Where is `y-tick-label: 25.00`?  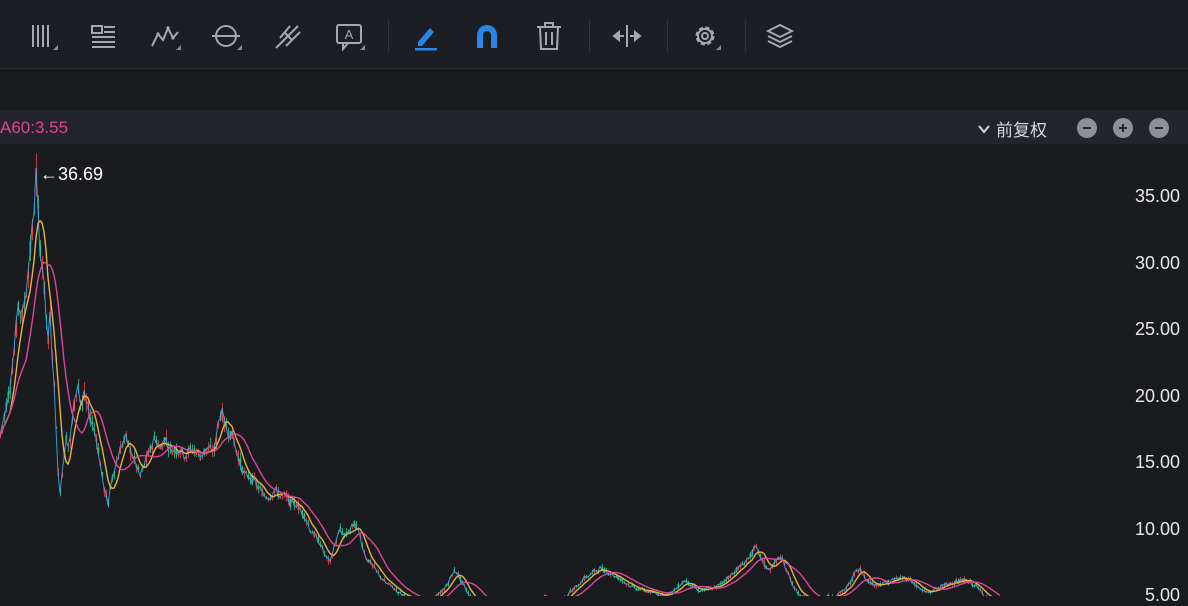
y-tick-label: 25.00 is located at coordinates (1157, 329).